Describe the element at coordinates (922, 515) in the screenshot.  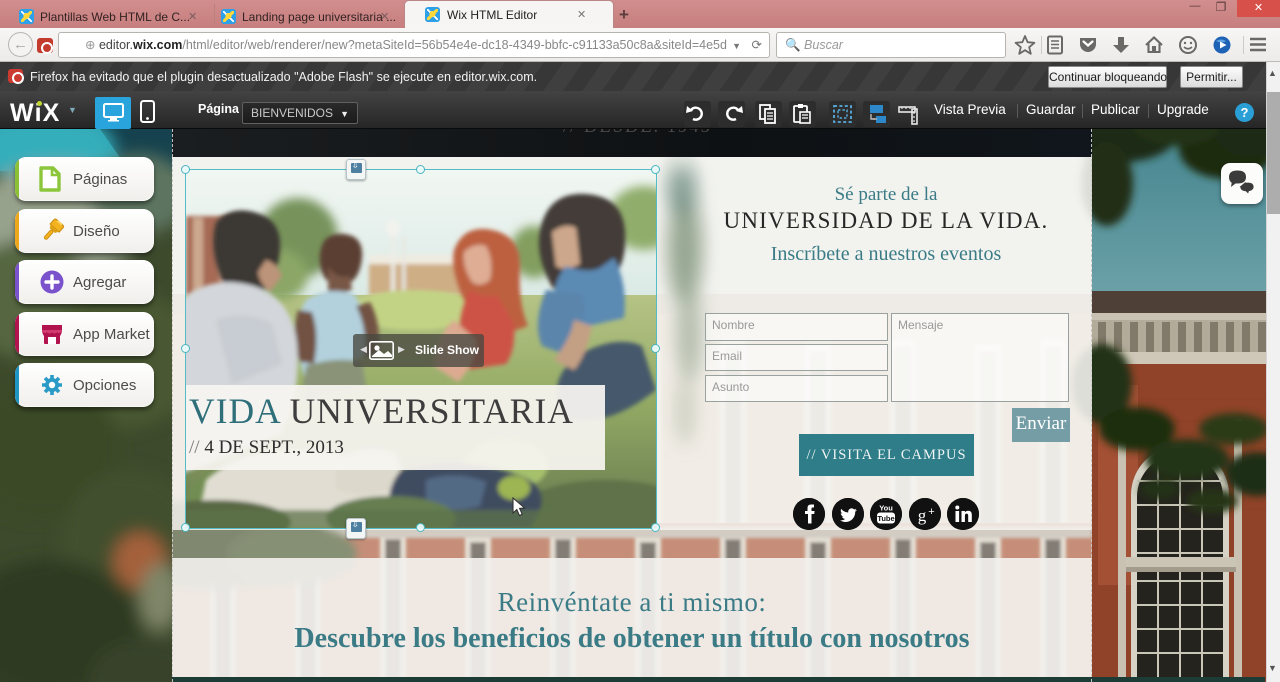
I see `svg-text: g` at that location.